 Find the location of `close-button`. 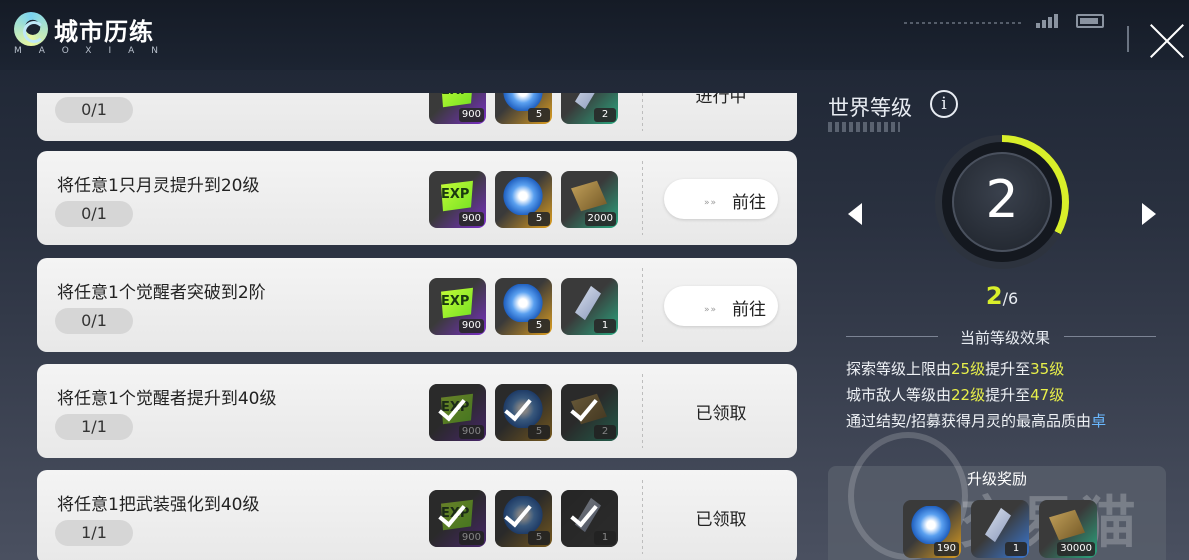

close-button is located at coordinates (1167, 39).